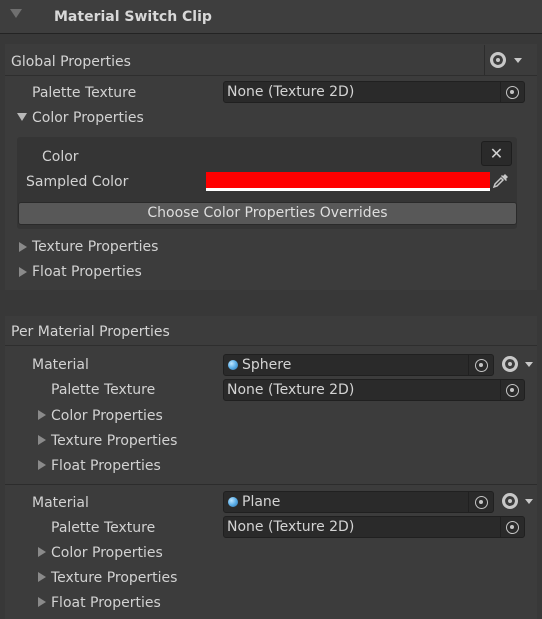  I want to click on color-label: Color, so click(60, 157).